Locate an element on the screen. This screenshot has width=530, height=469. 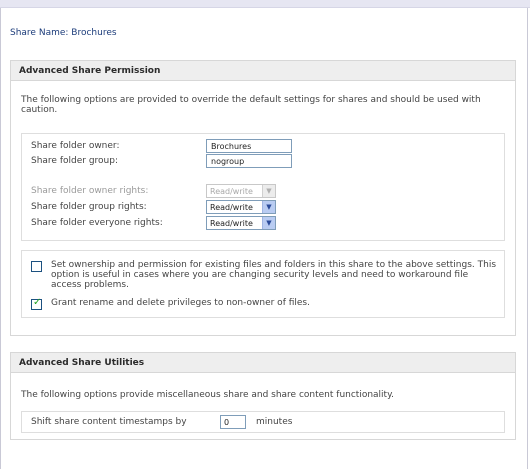
owner-rights-value: Read/write is located at coordinates (231, 191).